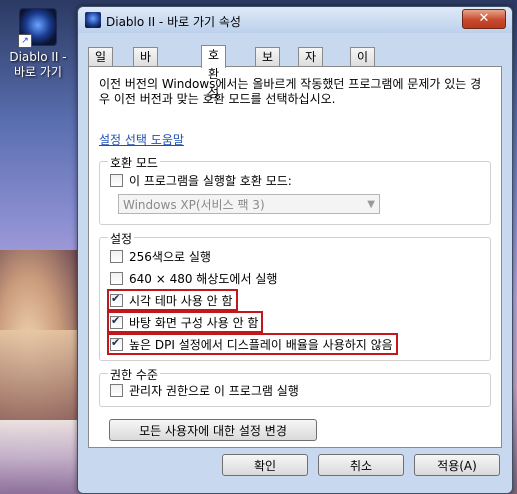 The image size is (517, 494). What do you see at coordinates (134, 162) in the screenshot?
I see `compat-mode-title: 호환 모드` at bounding box center [134, 162].